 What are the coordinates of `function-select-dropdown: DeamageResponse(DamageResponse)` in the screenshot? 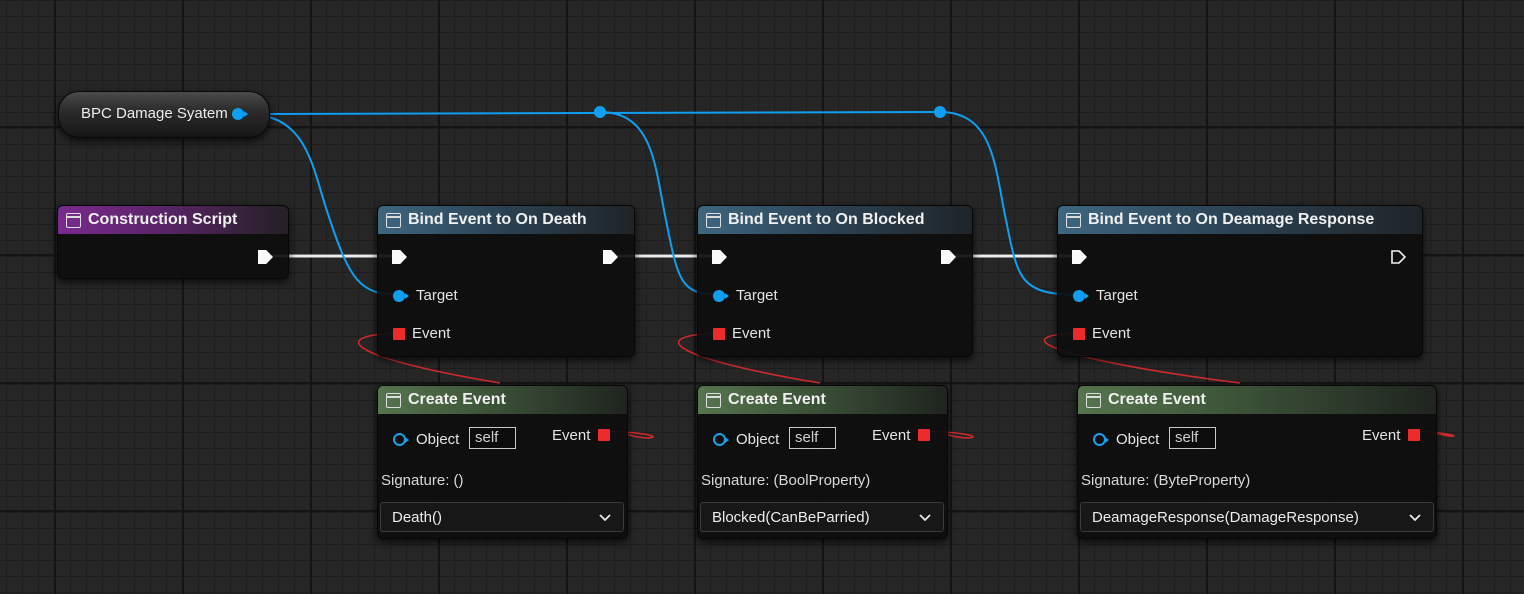 It's located at (1257, 517).